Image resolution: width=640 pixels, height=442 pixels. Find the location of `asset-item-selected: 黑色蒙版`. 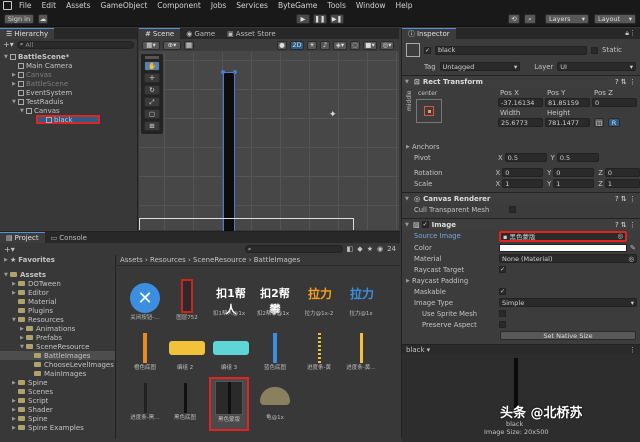

asset-item-selected: 黑色蒙版 is located at coordinates (229, 404).